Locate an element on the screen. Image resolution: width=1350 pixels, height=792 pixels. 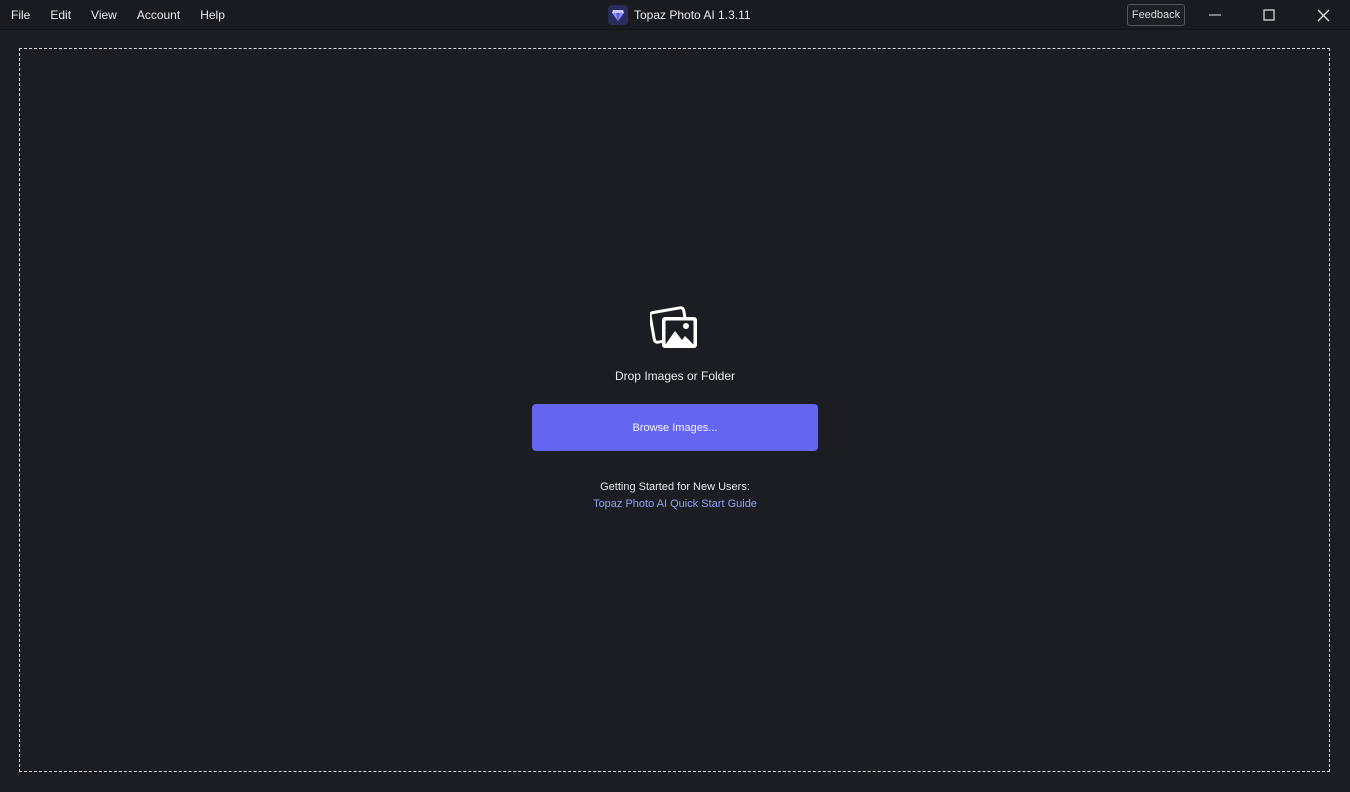
minimize-icon is located at coordinates (1215, 15).